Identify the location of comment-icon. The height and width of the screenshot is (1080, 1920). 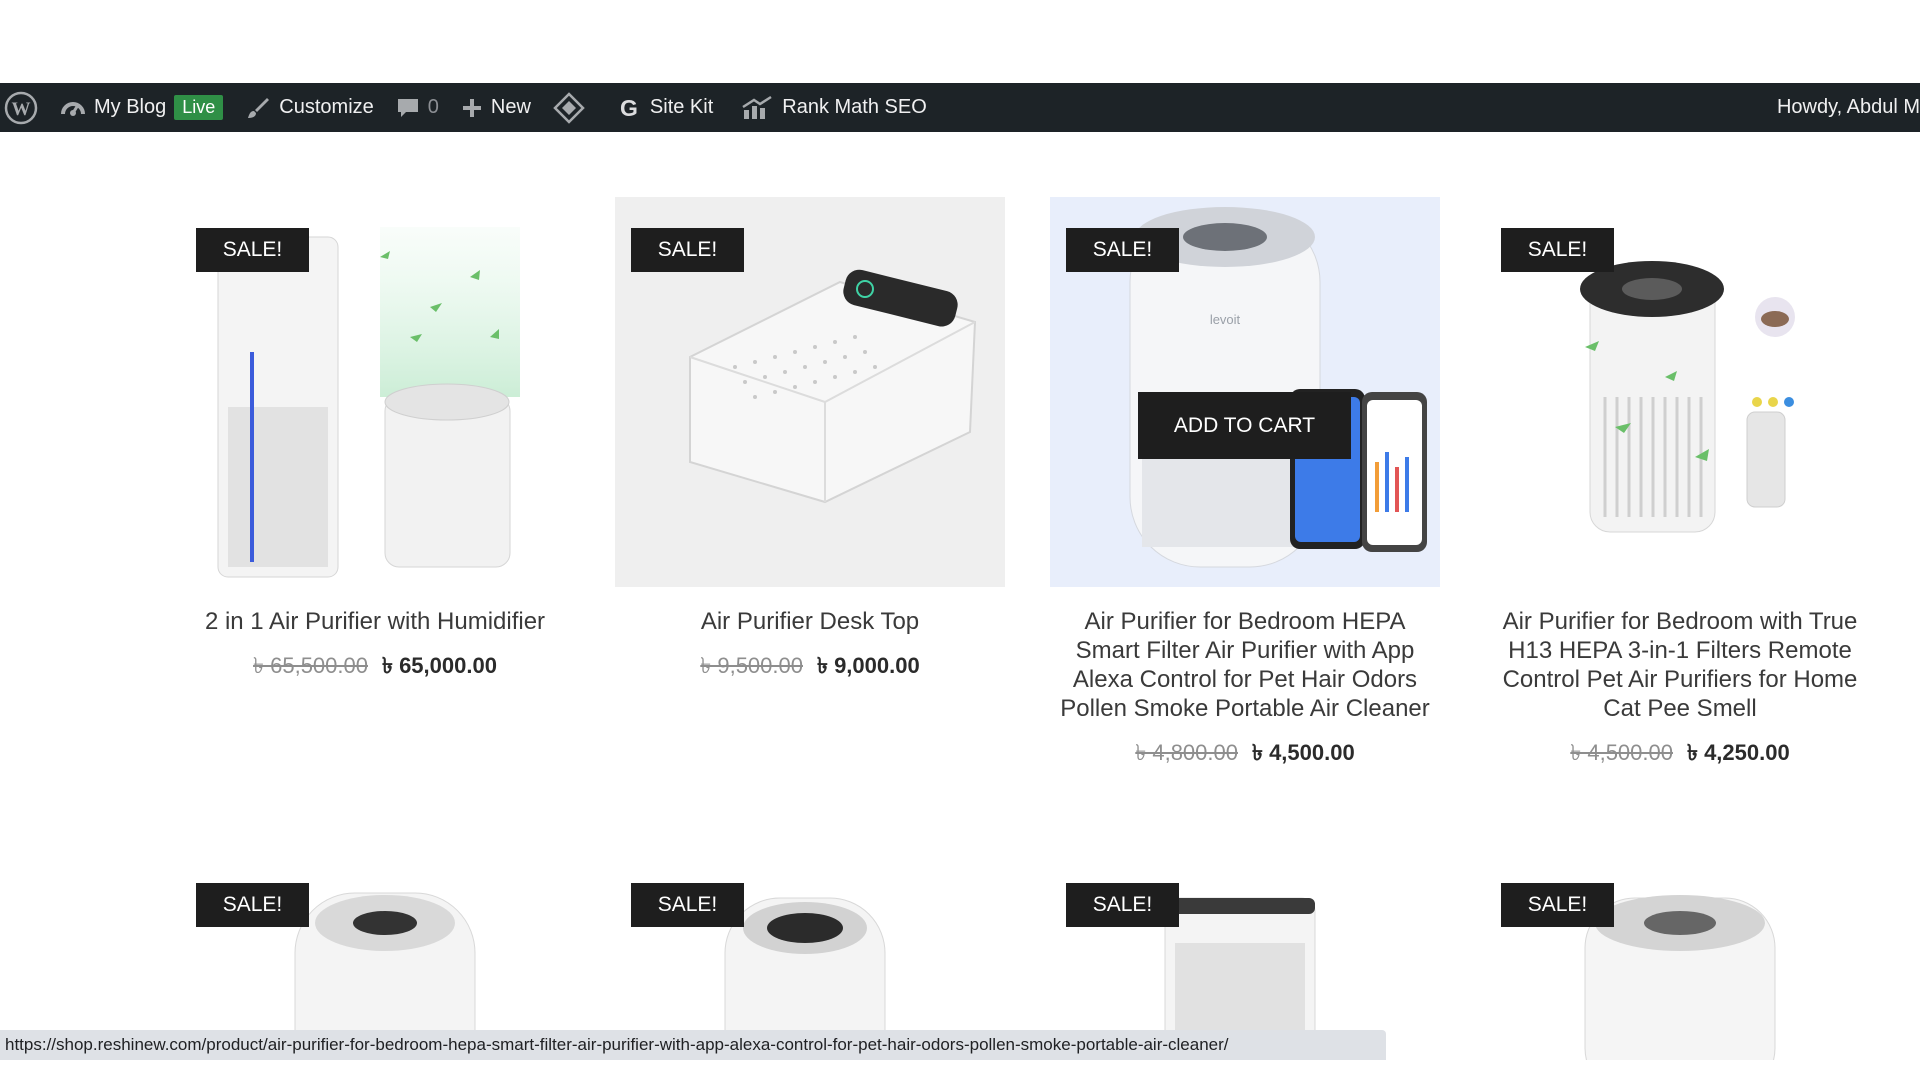
(407, 107).